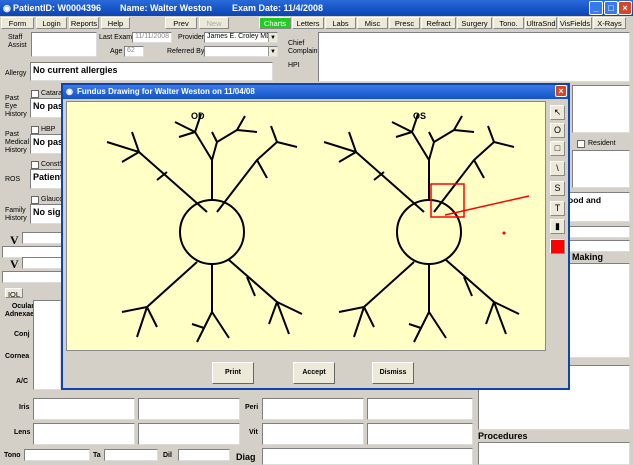 Image resolution: width=633 pixels, height=465 pixels. I want to click on allergy-field: No current allergies, so click(151, 71).